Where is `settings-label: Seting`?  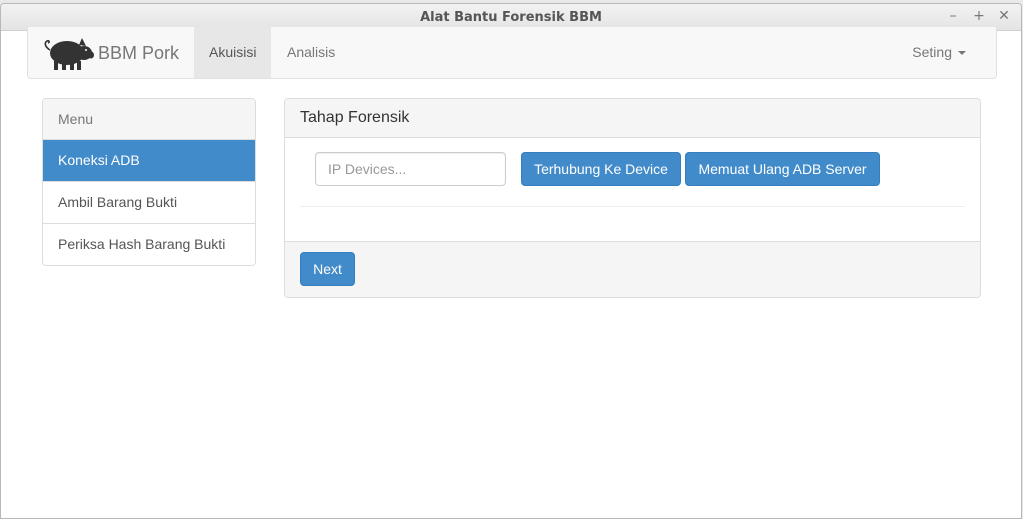 settings-label: Seting is located at coordinates (932, 52).